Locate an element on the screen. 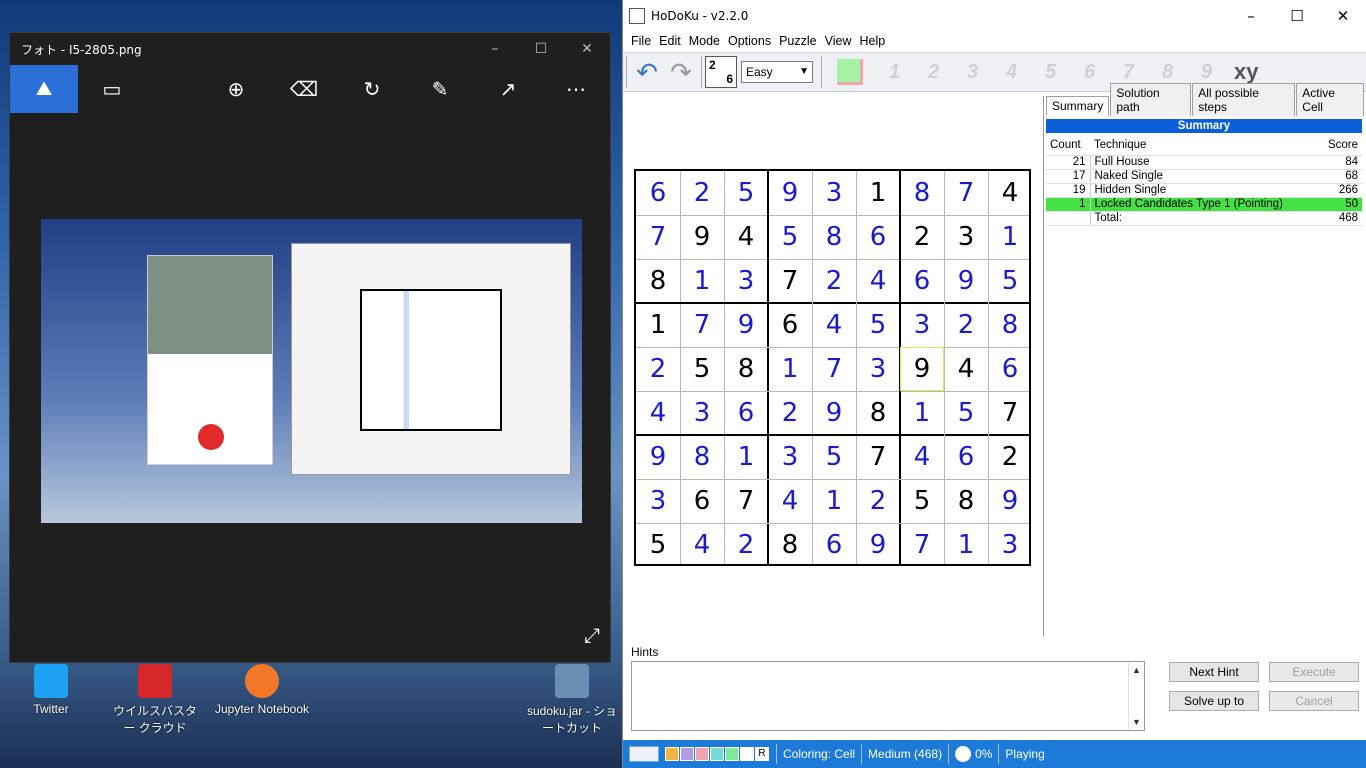  solve-up-to-button: Solve up to is located at coordinates (1214, 701).